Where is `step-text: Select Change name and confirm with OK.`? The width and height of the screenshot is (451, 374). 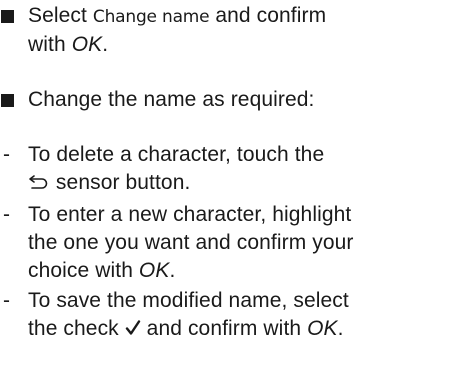 step-text: Select Change name and confirm with OK. is located at coordinates (236, 30).